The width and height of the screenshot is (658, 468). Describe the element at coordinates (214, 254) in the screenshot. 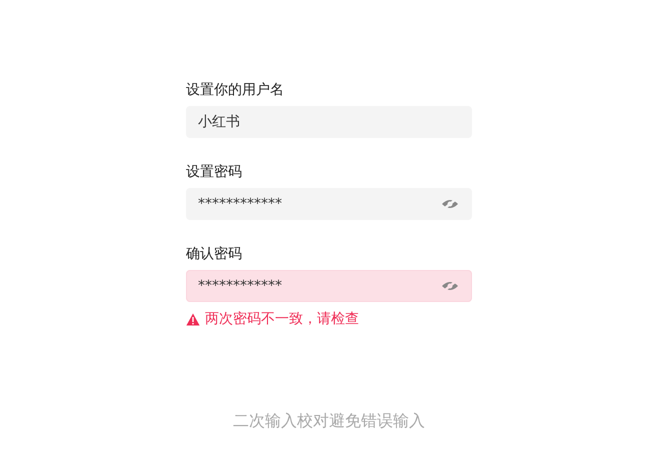

I see `field-label: 确认密码` at that location.